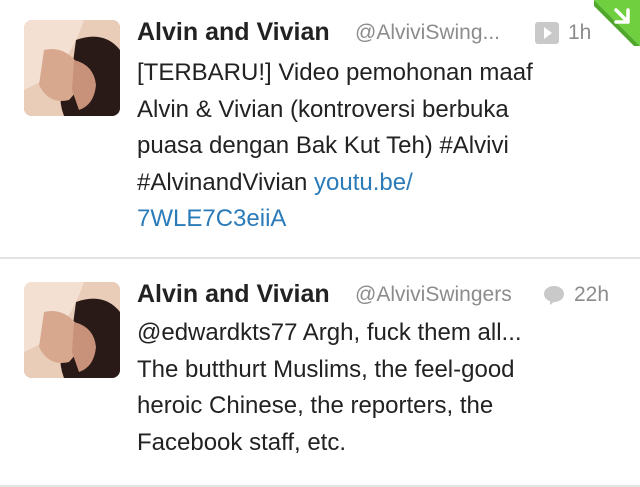  What do you see at coordinates (225, 182) in the screenshot?
I see `hashtag-text: #AlvinandVivian` at bounding box center [225, 182].